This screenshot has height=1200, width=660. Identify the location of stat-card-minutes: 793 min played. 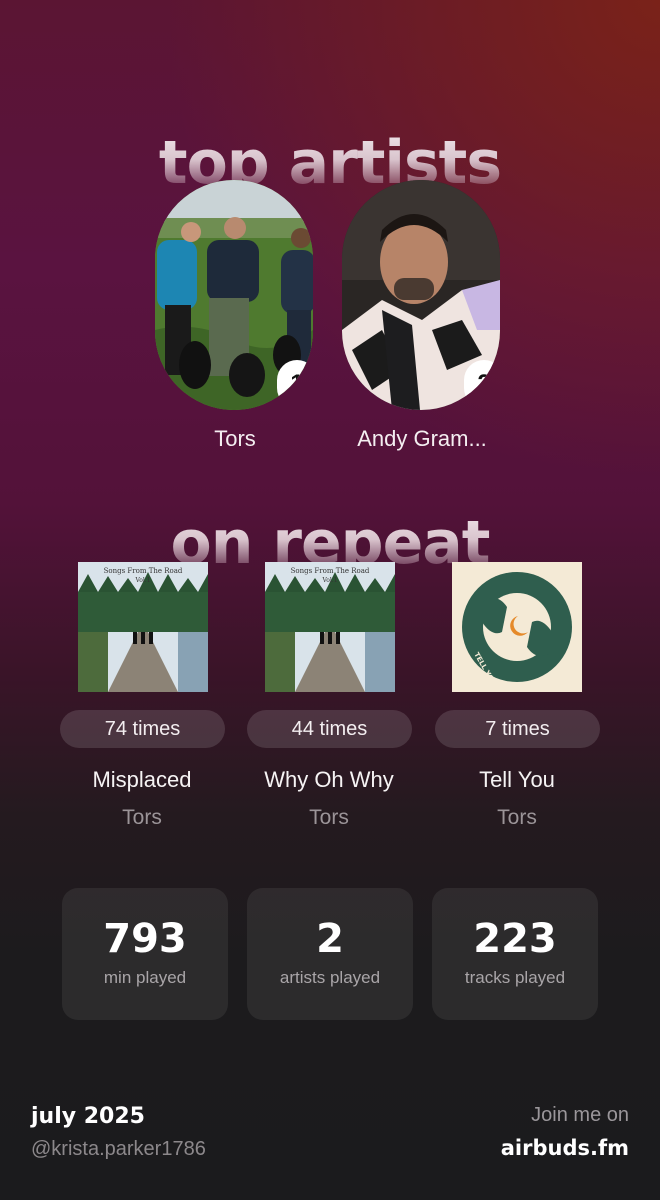
(145, 954).